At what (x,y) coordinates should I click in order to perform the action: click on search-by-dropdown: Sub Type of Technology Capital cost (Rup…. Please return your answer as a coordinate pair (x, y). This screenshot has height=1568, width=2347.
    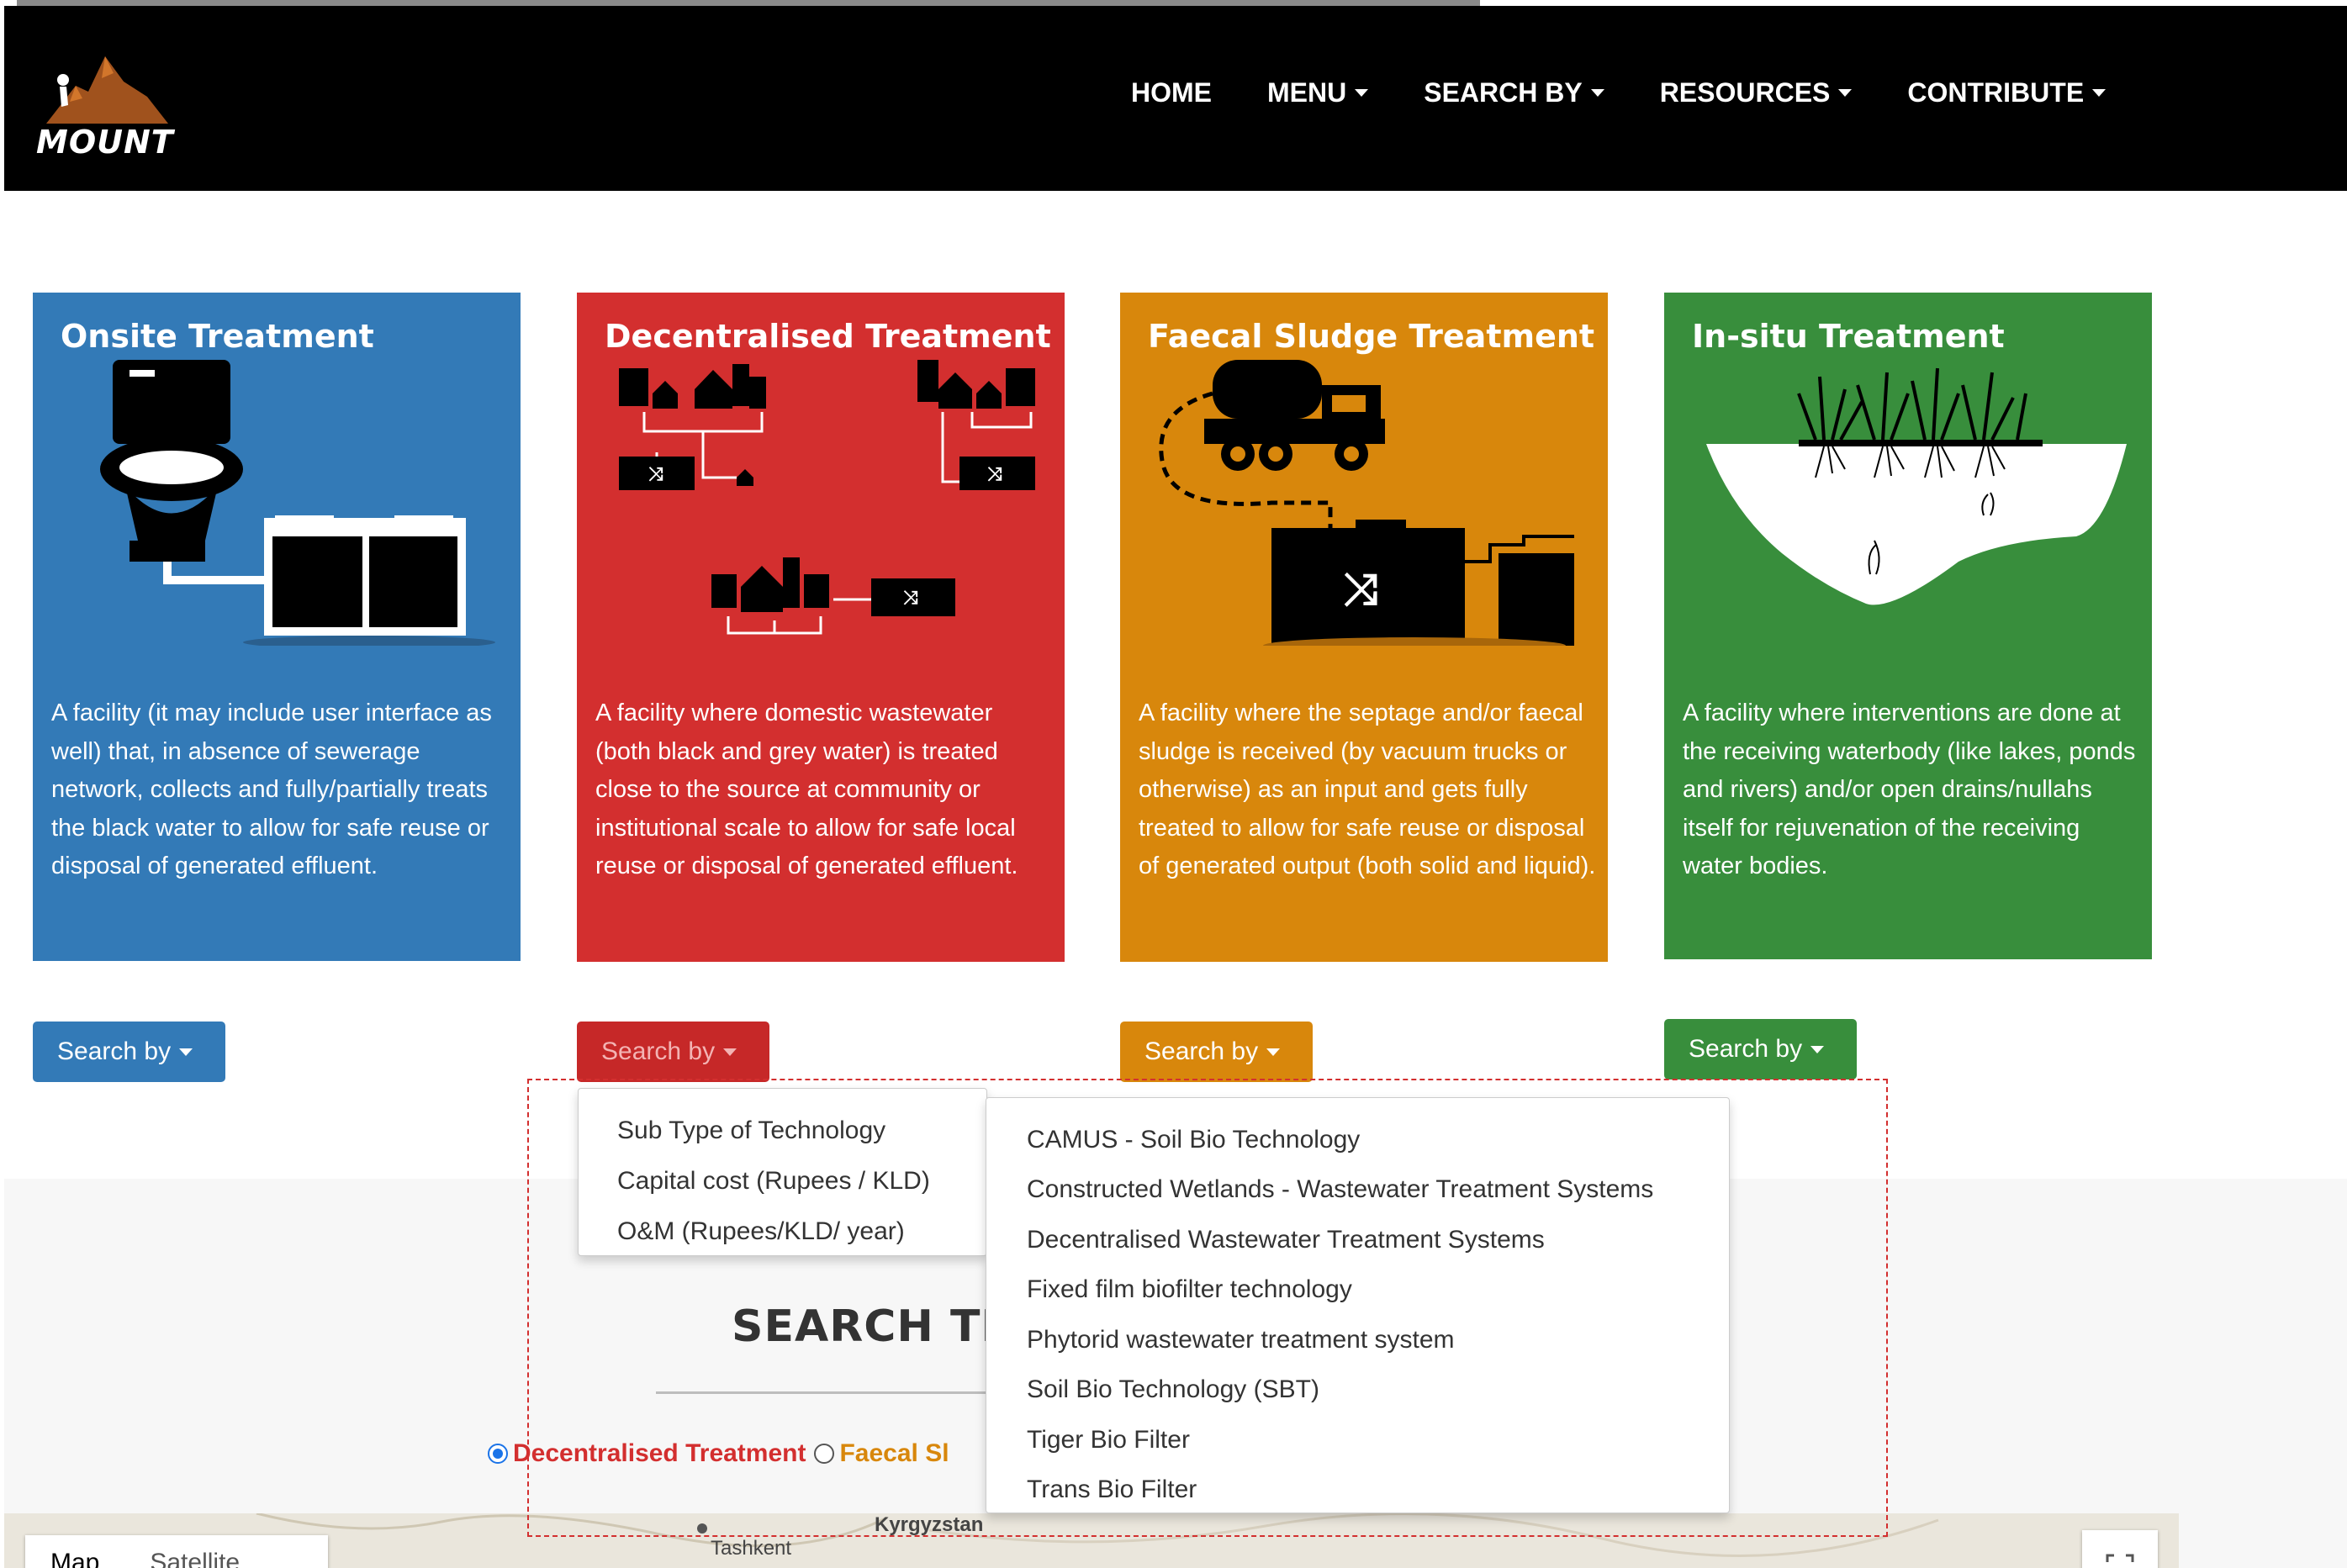
    Looking at the image, I should click on (782, 1172).